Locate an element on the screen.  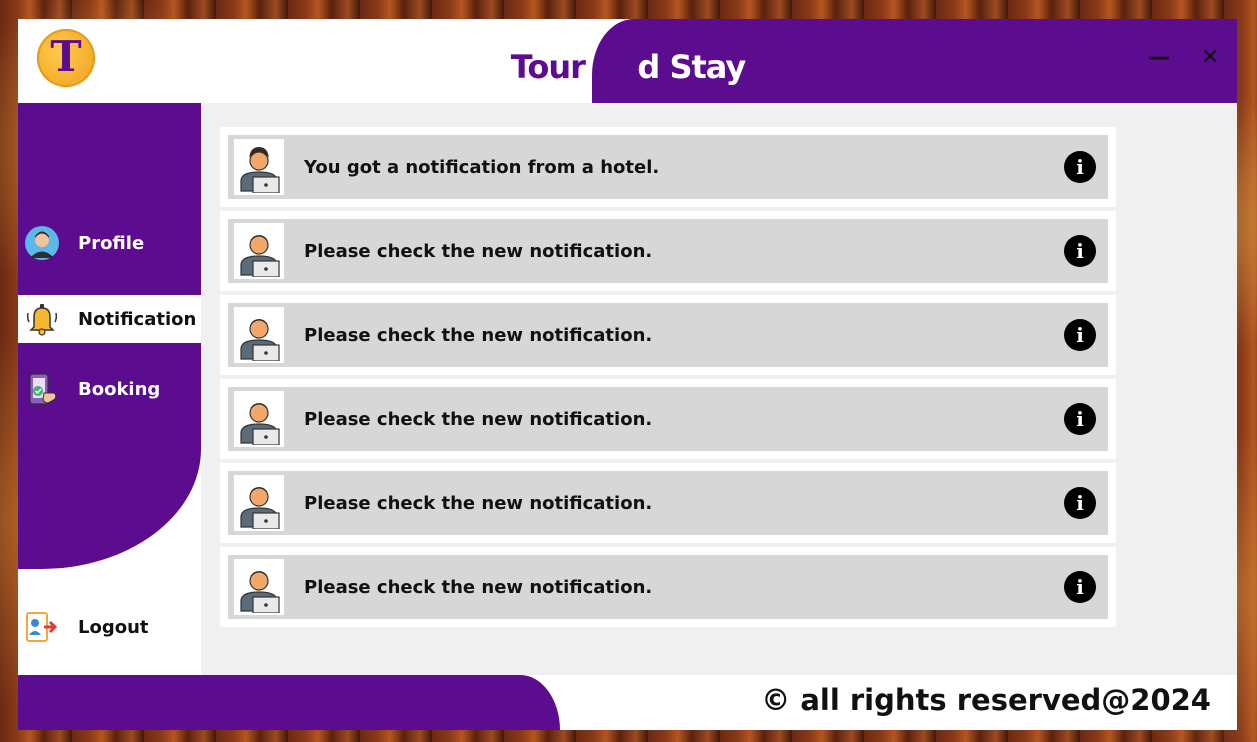
profile-avatar-icon is located at coordinates (42, 243).